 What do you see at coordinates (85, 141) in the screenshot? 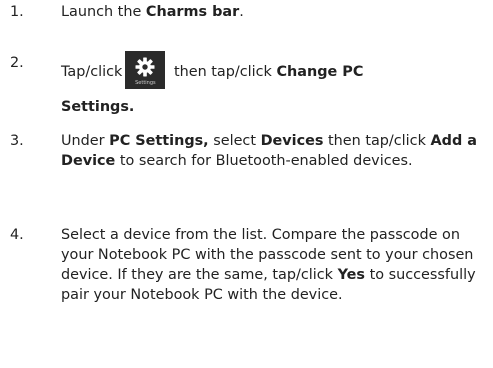
I see `text: Under` at bounding box center [85, 141].